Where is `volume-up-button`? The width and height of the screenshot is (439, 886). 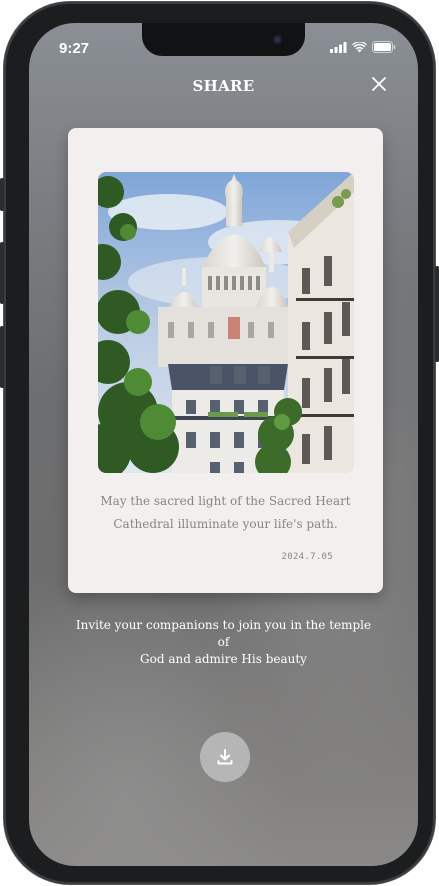
volume-up-button is located at coordinates (2, 273).